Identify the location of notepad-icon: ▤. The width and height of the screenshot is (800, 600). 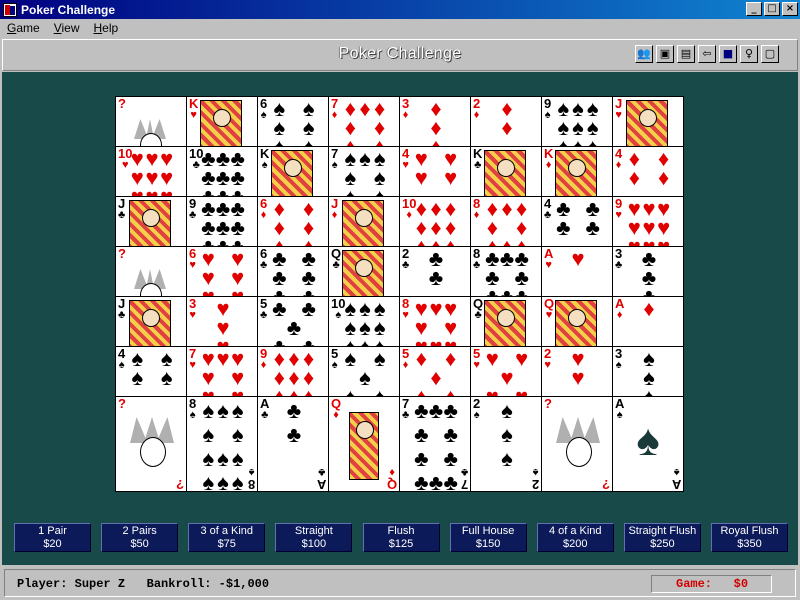
(686, 54).